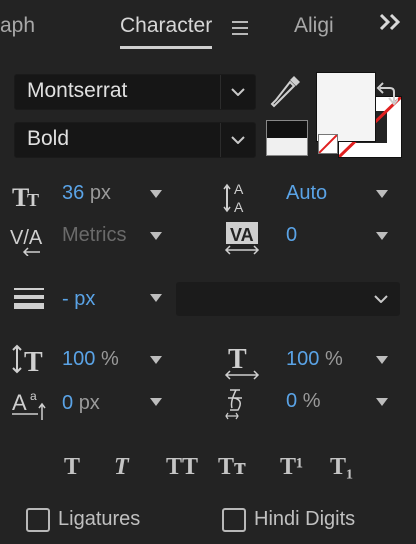  Describe the element at coordinates (166, 47) in the screenshot. I see `active-tab-indicator` at that location.